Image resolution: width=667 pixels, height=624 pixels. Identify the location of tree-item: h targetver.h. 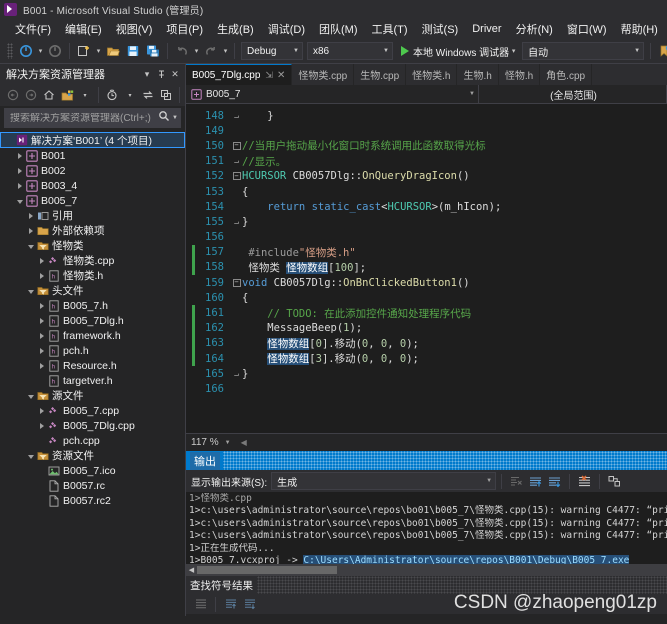
(92, 380).